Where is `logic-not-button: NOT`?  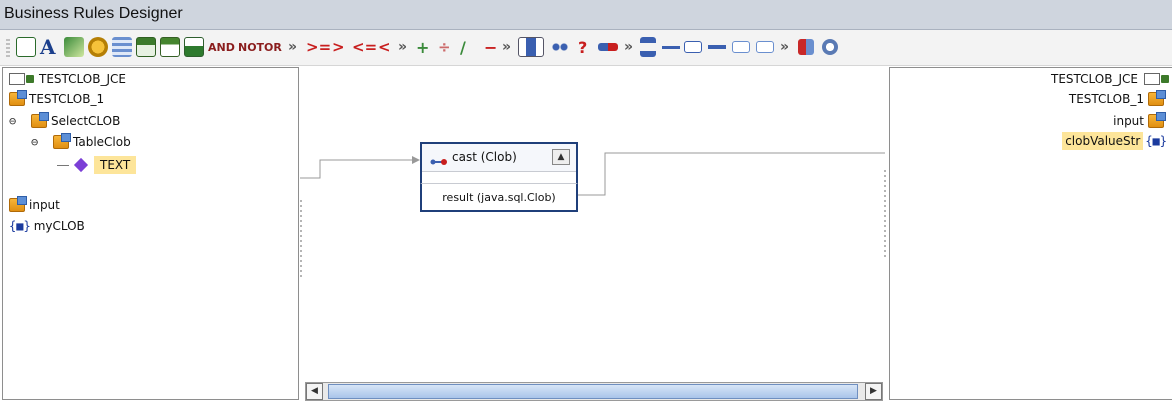
logic-not-button: NOT is located at coordinates (251, 47).